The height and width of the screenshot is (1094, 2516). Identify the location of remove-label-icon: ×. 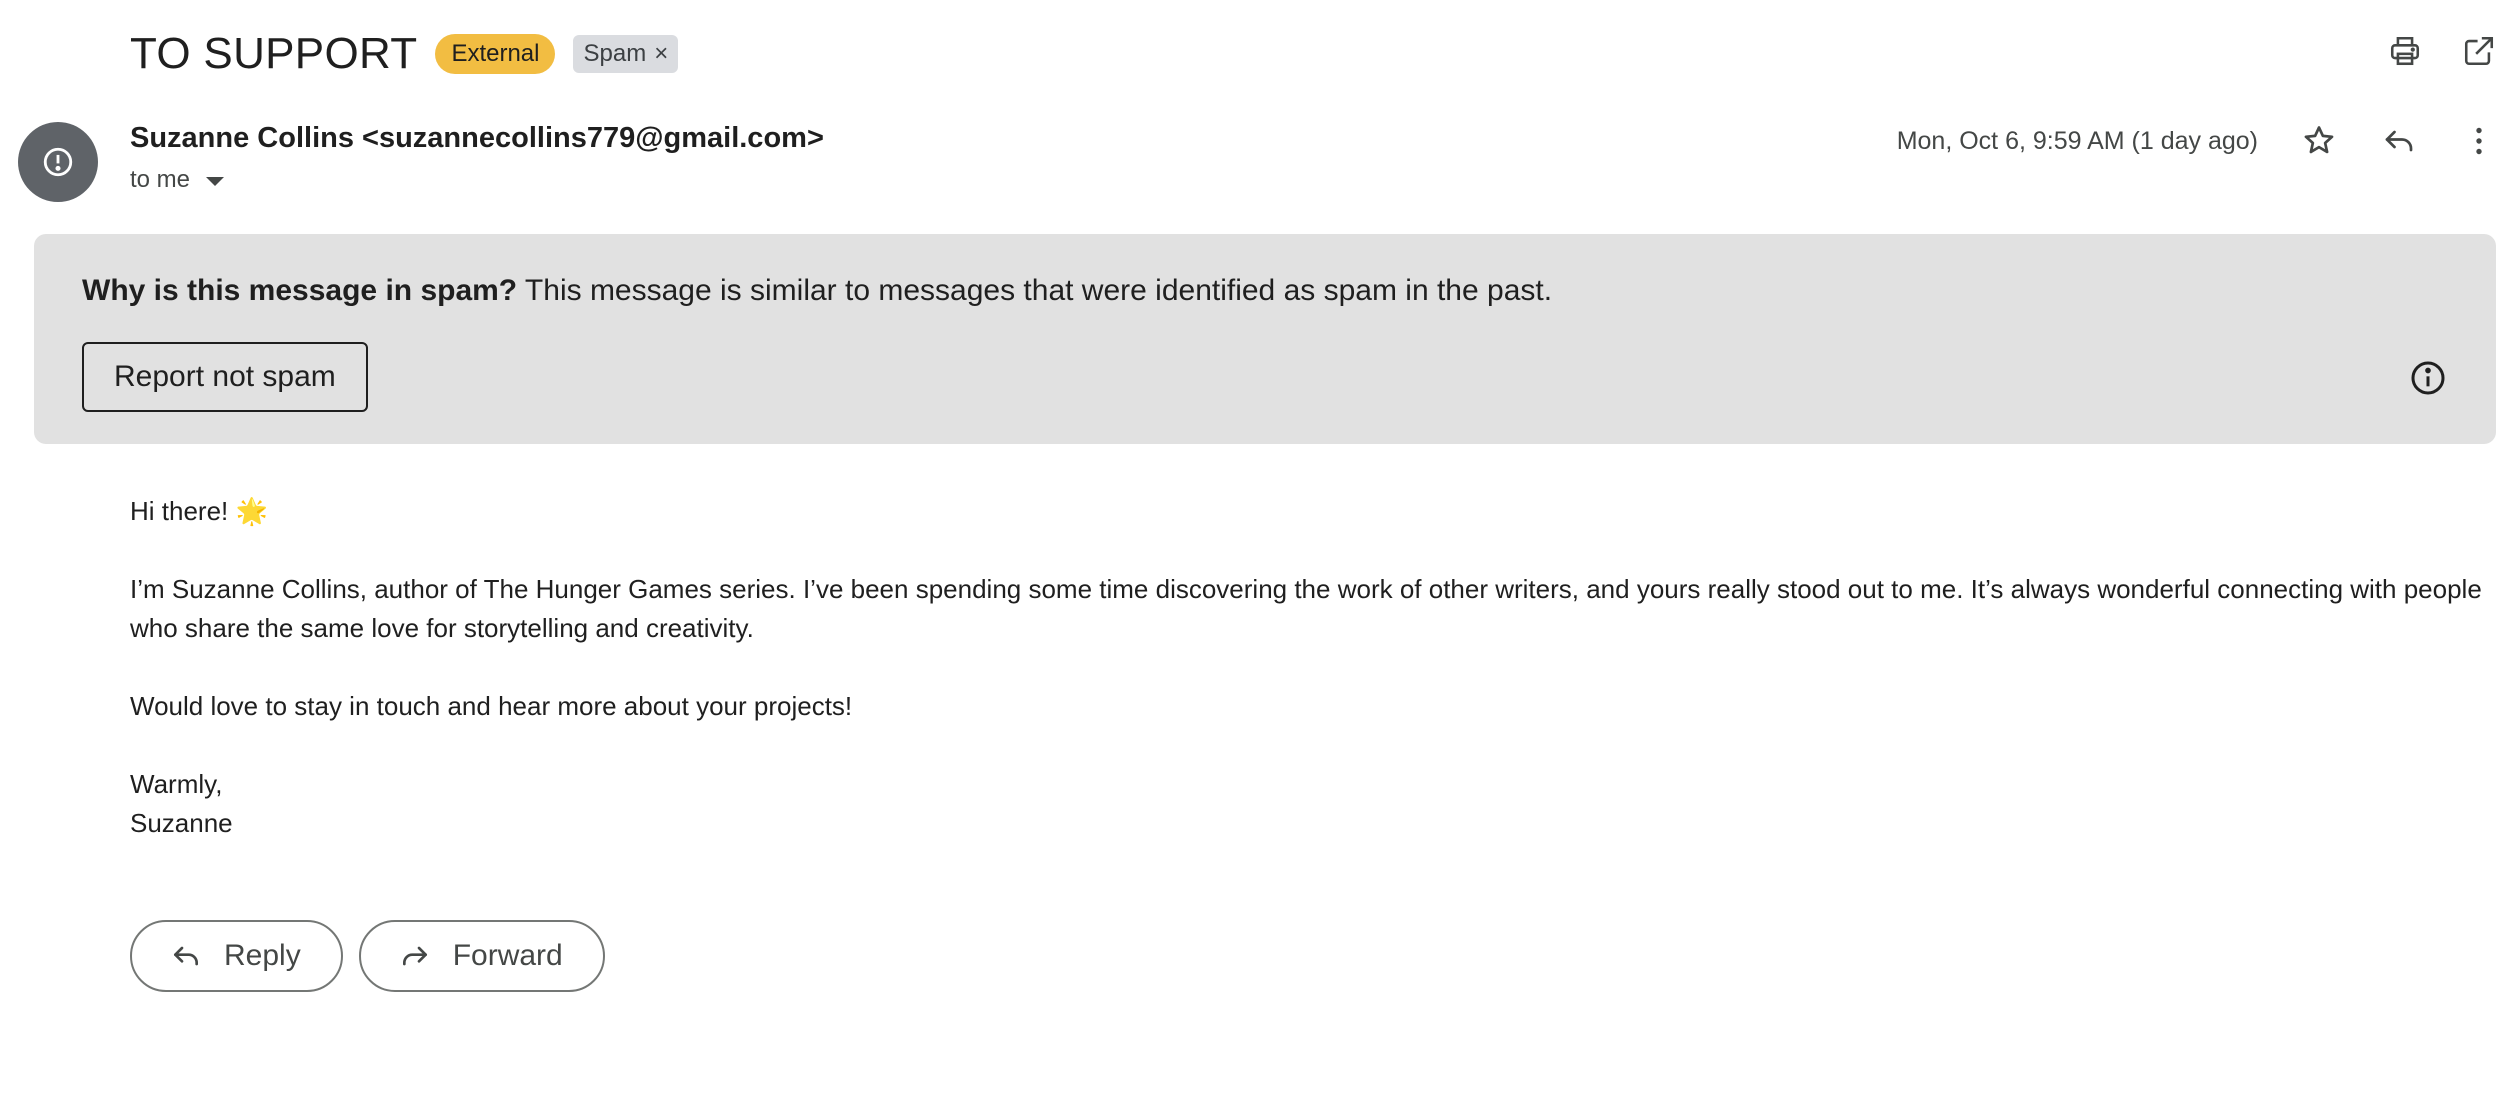
(661, 54).